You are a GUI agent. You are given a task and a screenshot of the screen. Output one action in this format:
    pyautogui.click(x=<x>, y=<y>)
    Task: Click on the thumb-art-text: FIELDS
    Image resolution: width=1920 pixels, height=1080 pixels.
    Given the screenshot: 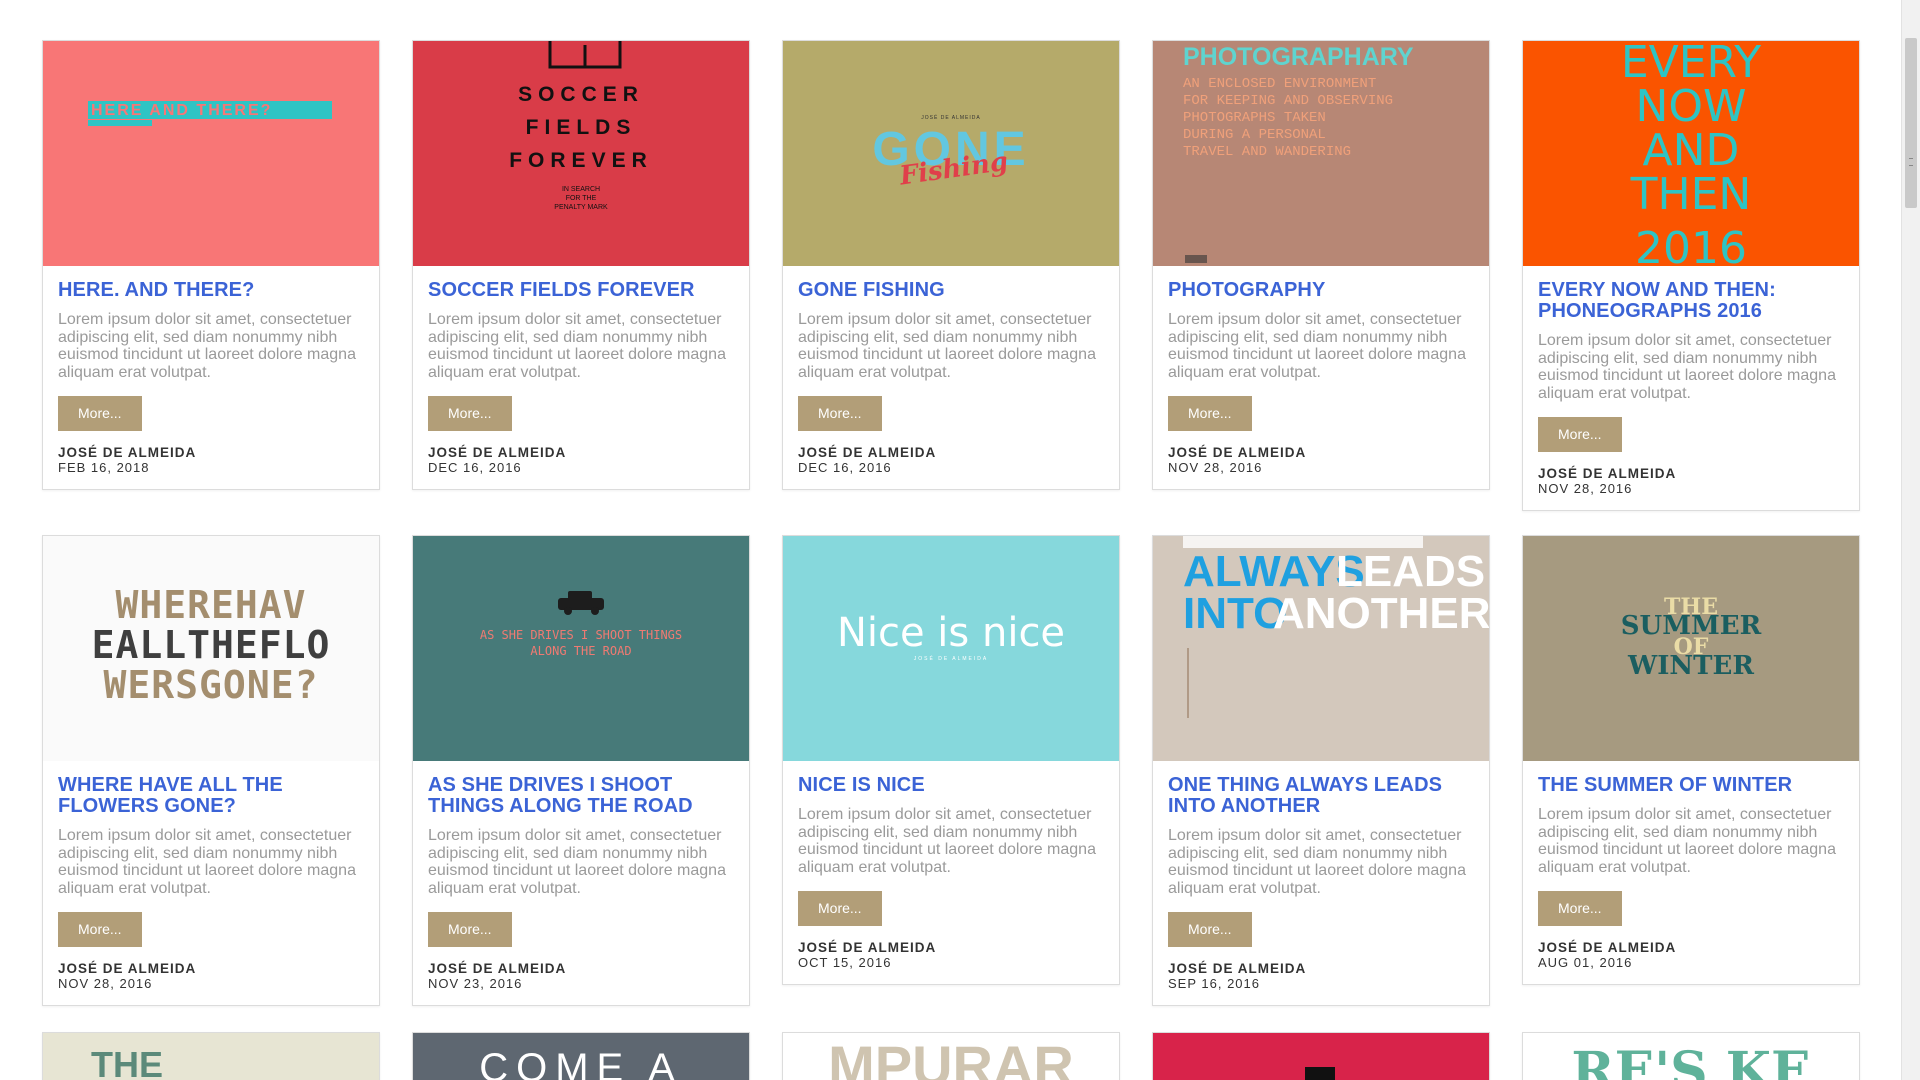 What is the action you would take?
    pyautogui.click(x=581, y=127)
    